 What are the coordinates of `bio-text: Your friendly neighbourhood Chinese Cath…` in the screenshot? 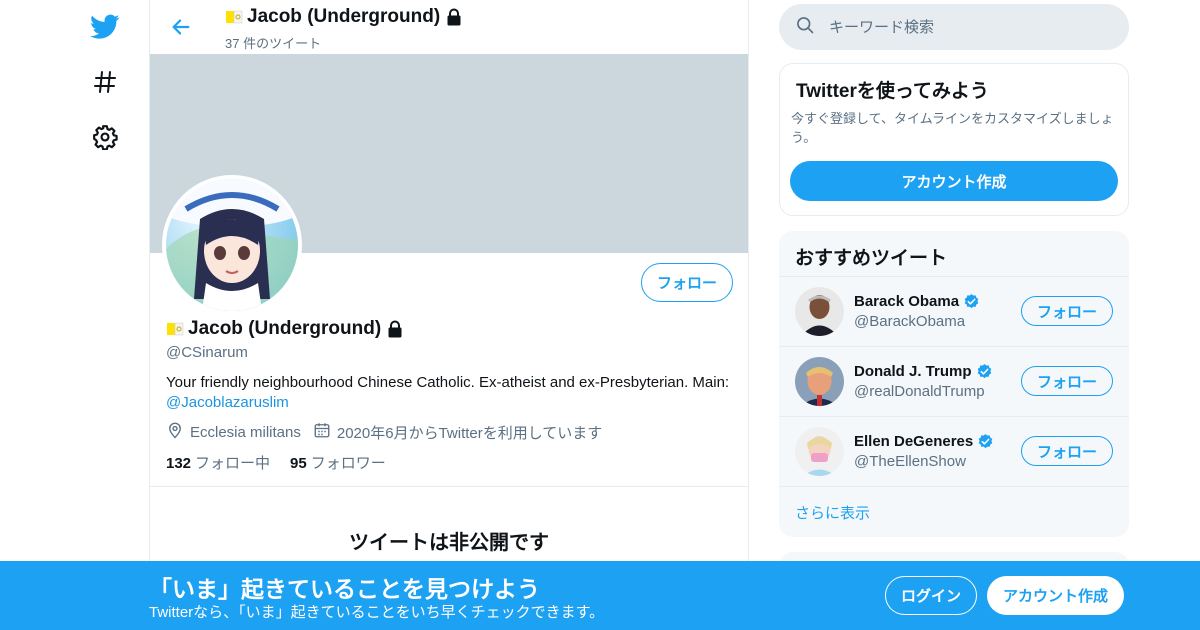 It's located at (448, 382).